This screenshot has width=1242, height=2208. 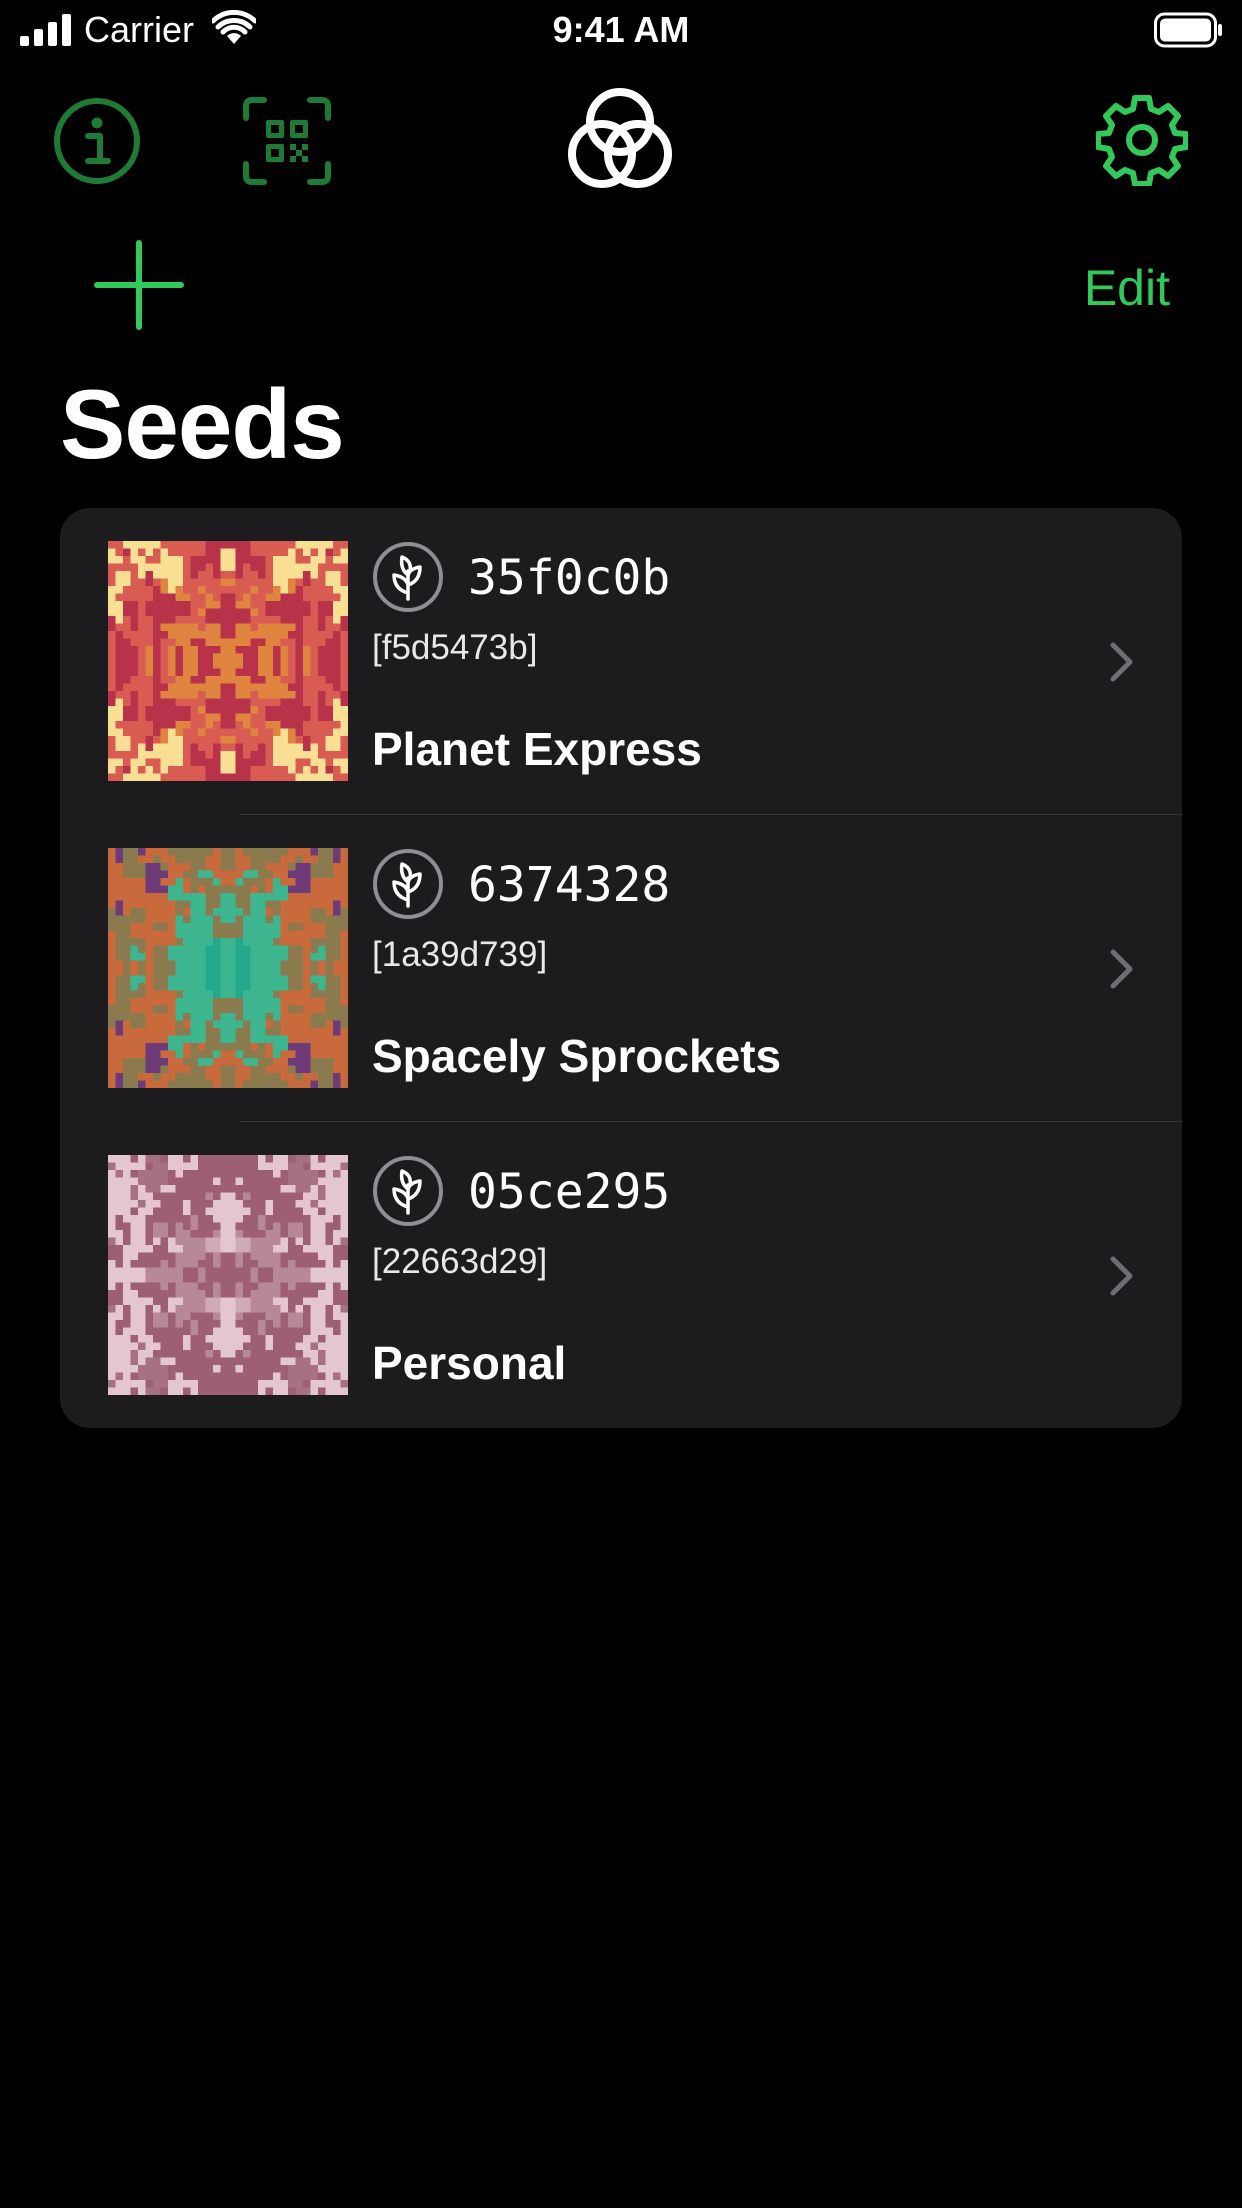 I want to click on add-seed-button, so click(x=139, y=285).